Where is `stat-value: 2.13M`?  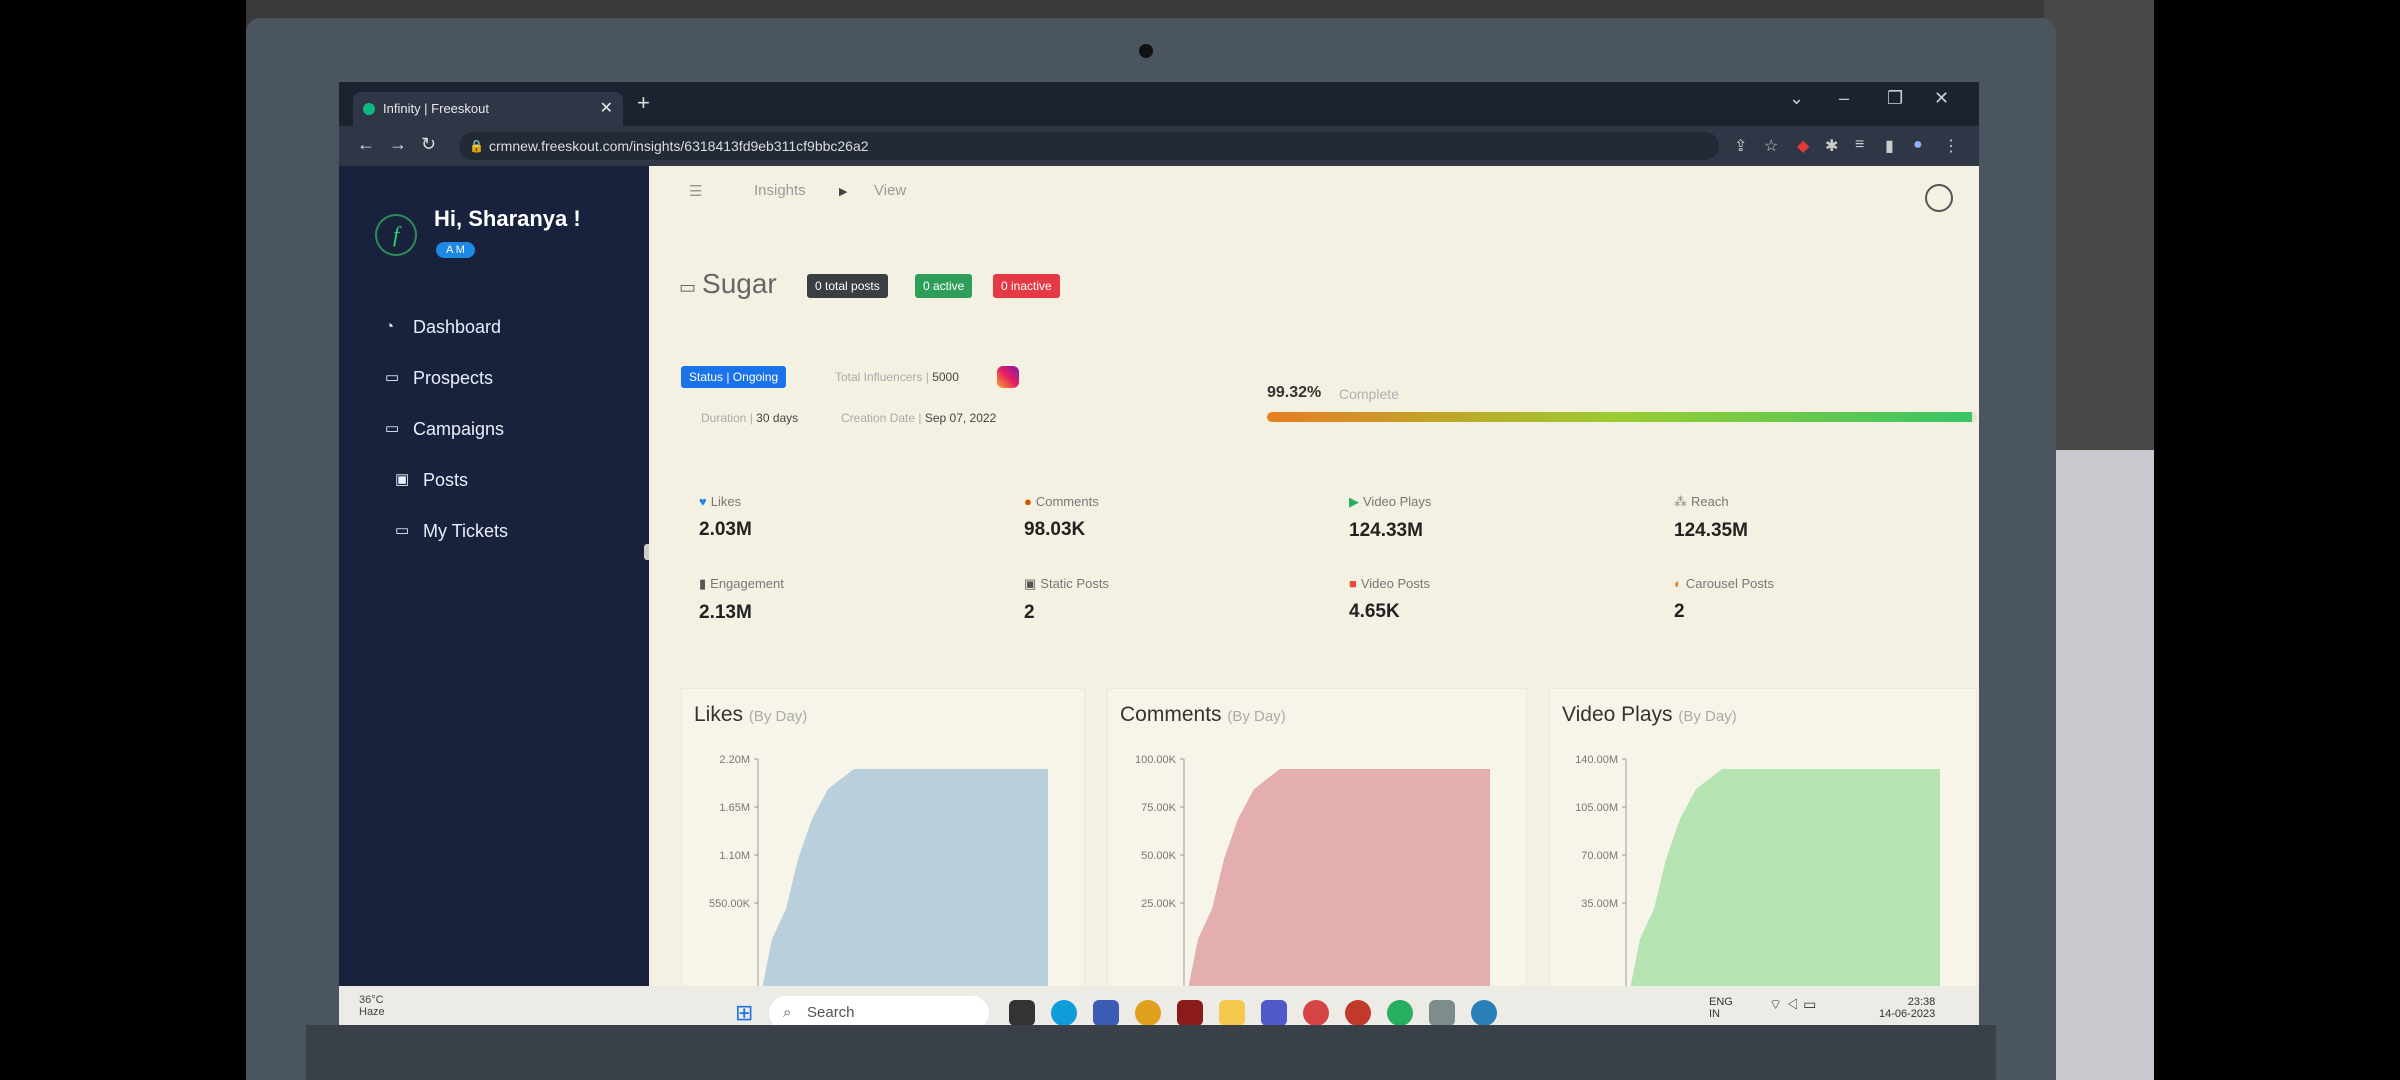
stat-value: 2.13M is located at coordinates (725, 612).